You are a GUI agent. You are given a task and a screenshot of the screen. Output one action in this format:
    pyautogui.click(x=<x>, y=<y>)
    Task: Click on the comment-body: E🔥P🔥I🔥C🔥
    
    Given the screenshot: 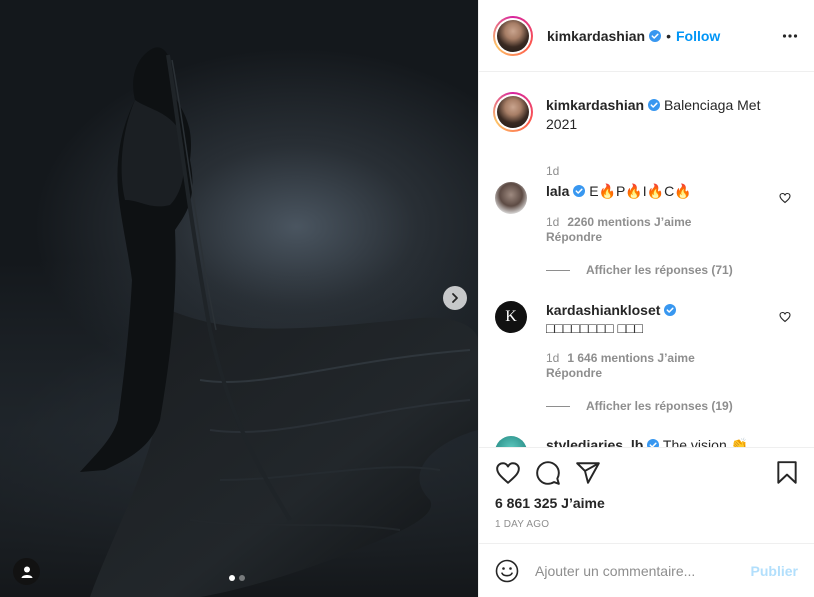 What is the action you would take?
    pyautogui.click(x=640, y=191)
    